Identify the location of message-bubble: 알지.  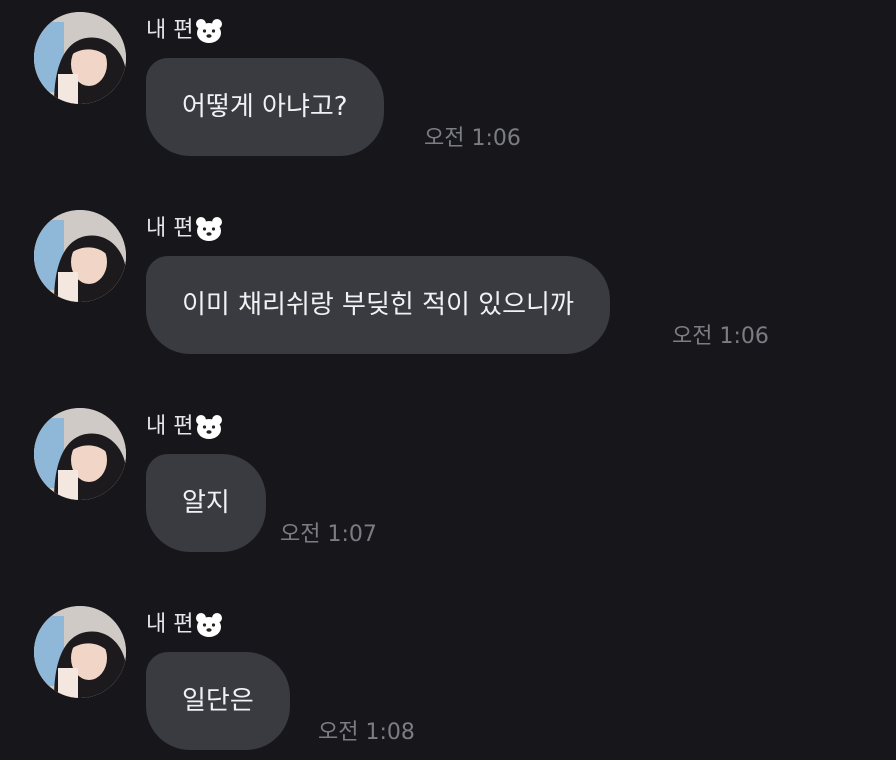
(206, 503).